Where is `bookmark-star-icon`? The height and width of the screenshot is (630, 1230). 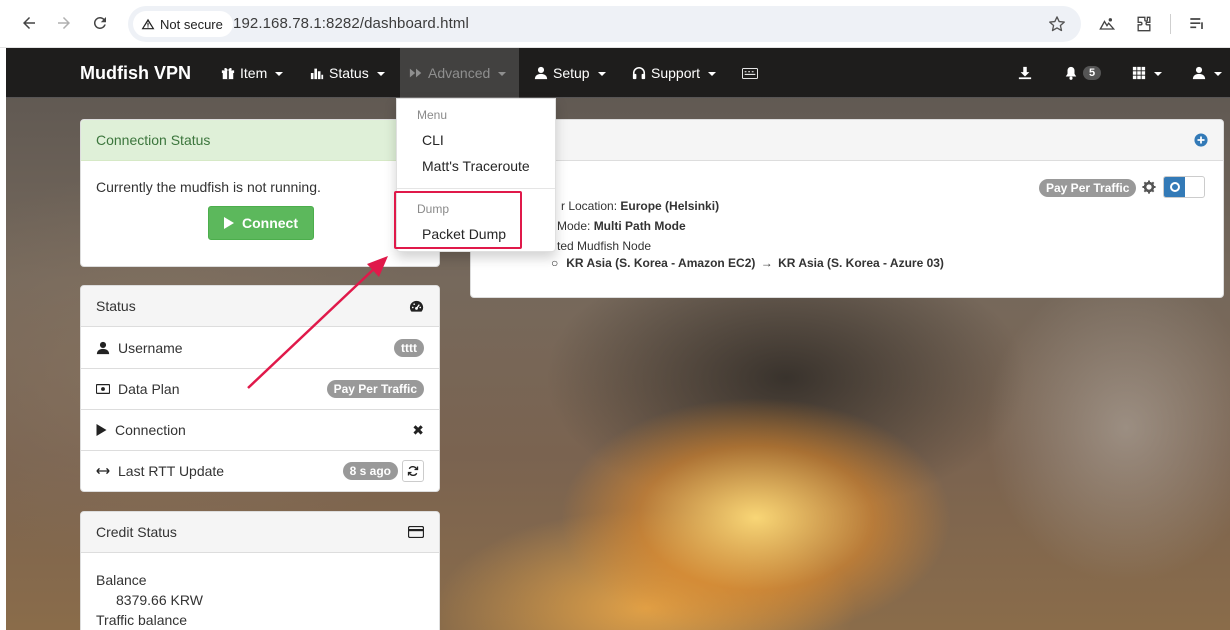
bookmark-star-icon is located at coordinates (1057, 24).